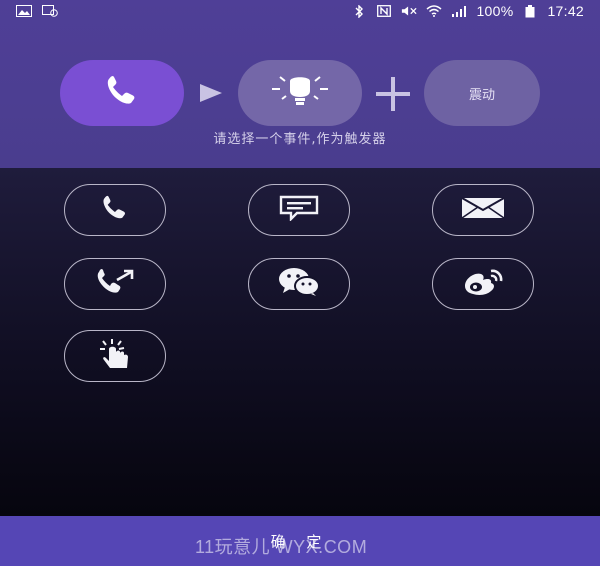 This screenshot has height=566, width=600. What do you see at coordinates (393, 94) in the screenshot?
I see `plus-icon` at bounding box center [393, 94].